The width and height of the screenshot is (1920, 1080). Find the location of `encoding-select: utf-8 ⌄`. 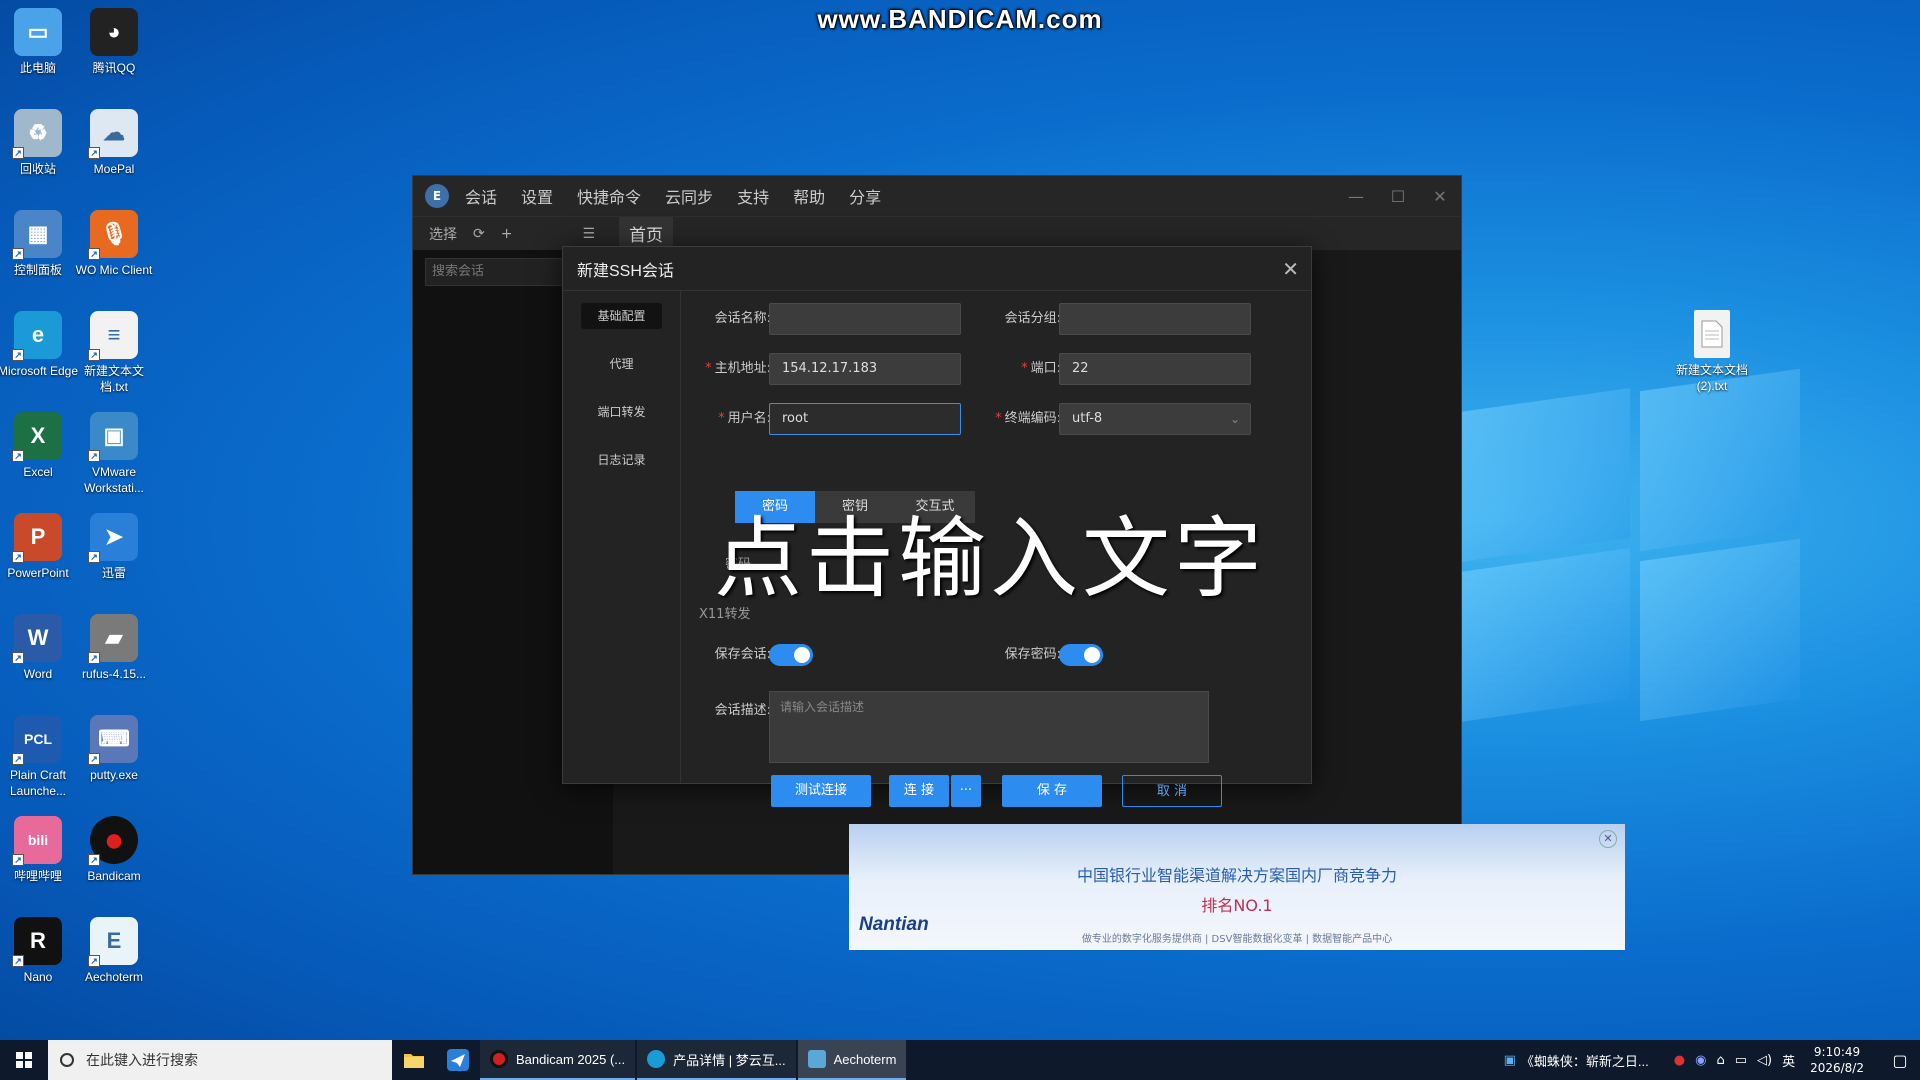

encoding-select: utf-8 ⌄ is located at coordinates (1155, 419).